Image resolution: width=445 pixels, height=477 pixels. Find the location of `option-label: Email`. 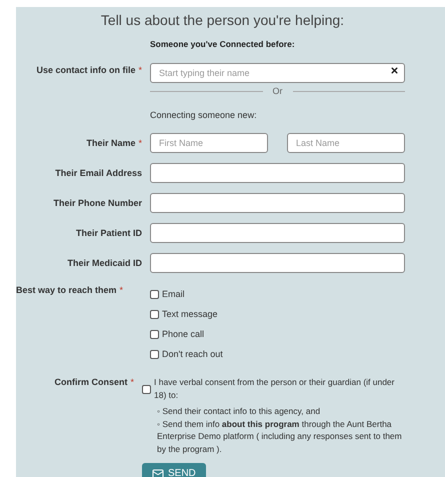

option-label: Email is located at coordinates (173, 294).